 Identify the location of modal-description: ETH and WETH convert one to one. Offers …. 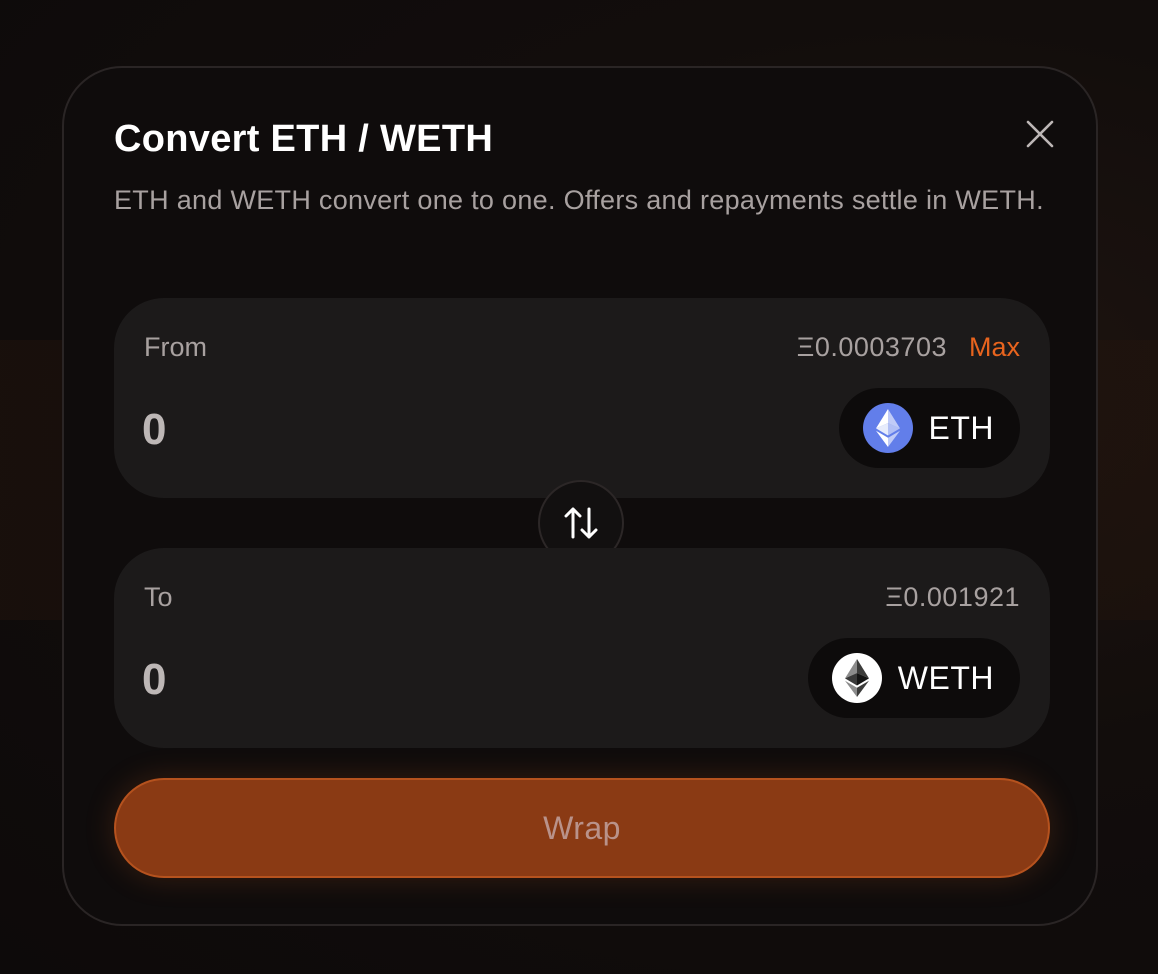
(579, 200).